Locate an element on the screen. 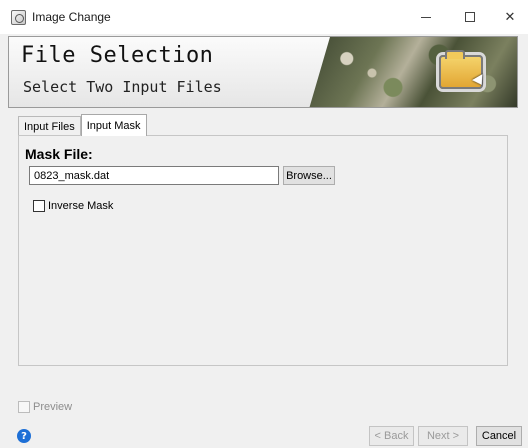 The height and width of the screenshot is (448, 528). preview-checkbox is located at coordinates (24, 407).